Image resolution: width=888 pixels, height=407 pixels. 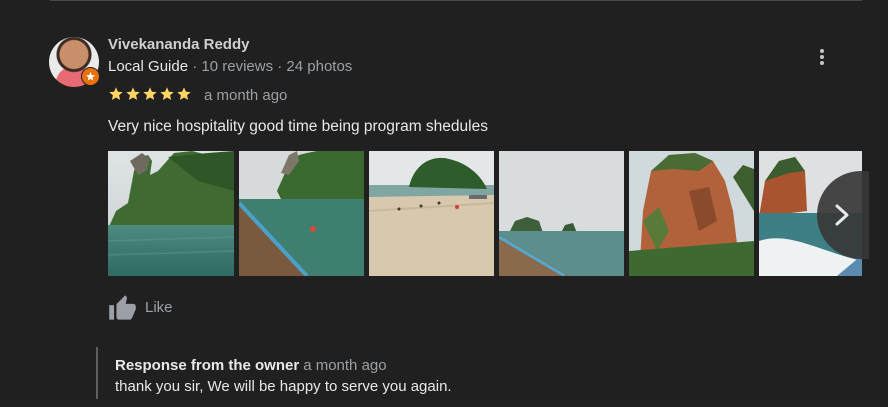 I want to click on review-date: a month ago, so click(x=246, y=95).